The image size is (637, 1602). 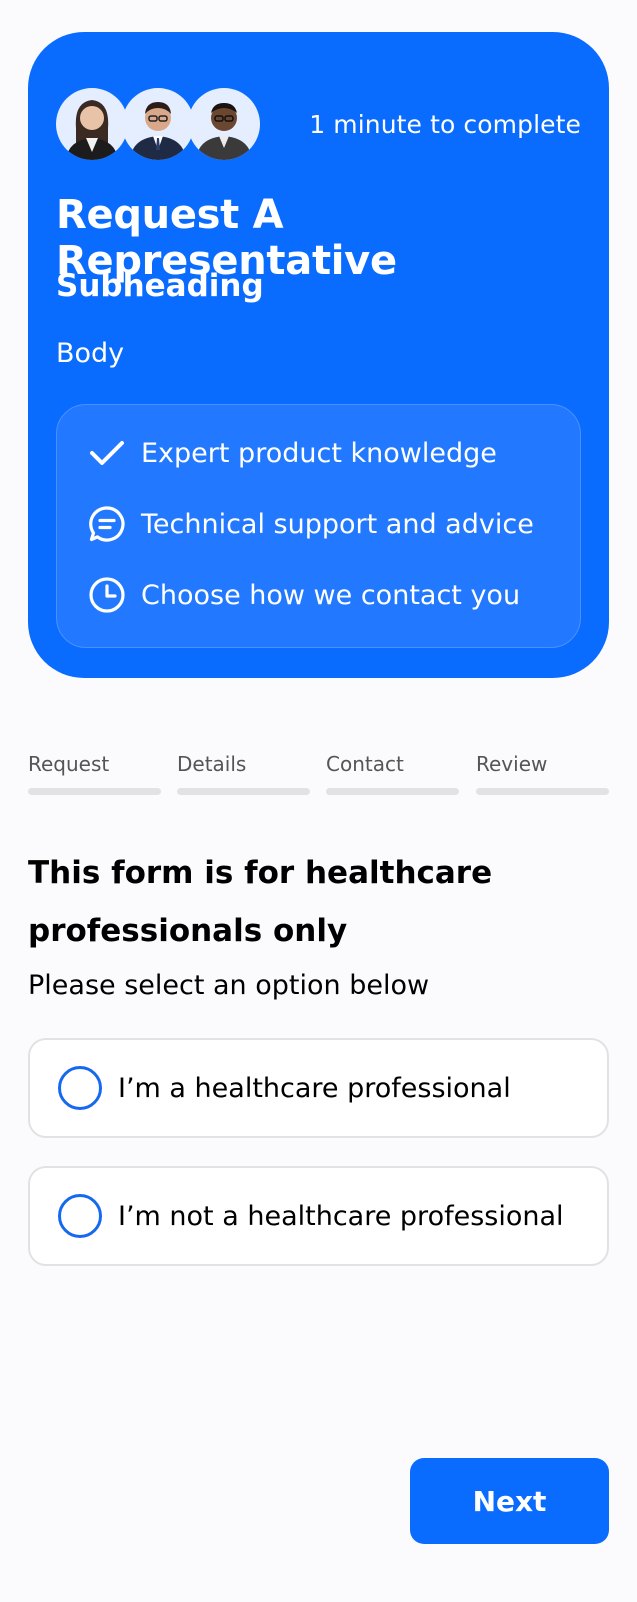 What do you see at coordinates (341, 1216) in the screenshot?
I see `option-label: I’m not a healthcare professional` at bounding box center [341, 1216].